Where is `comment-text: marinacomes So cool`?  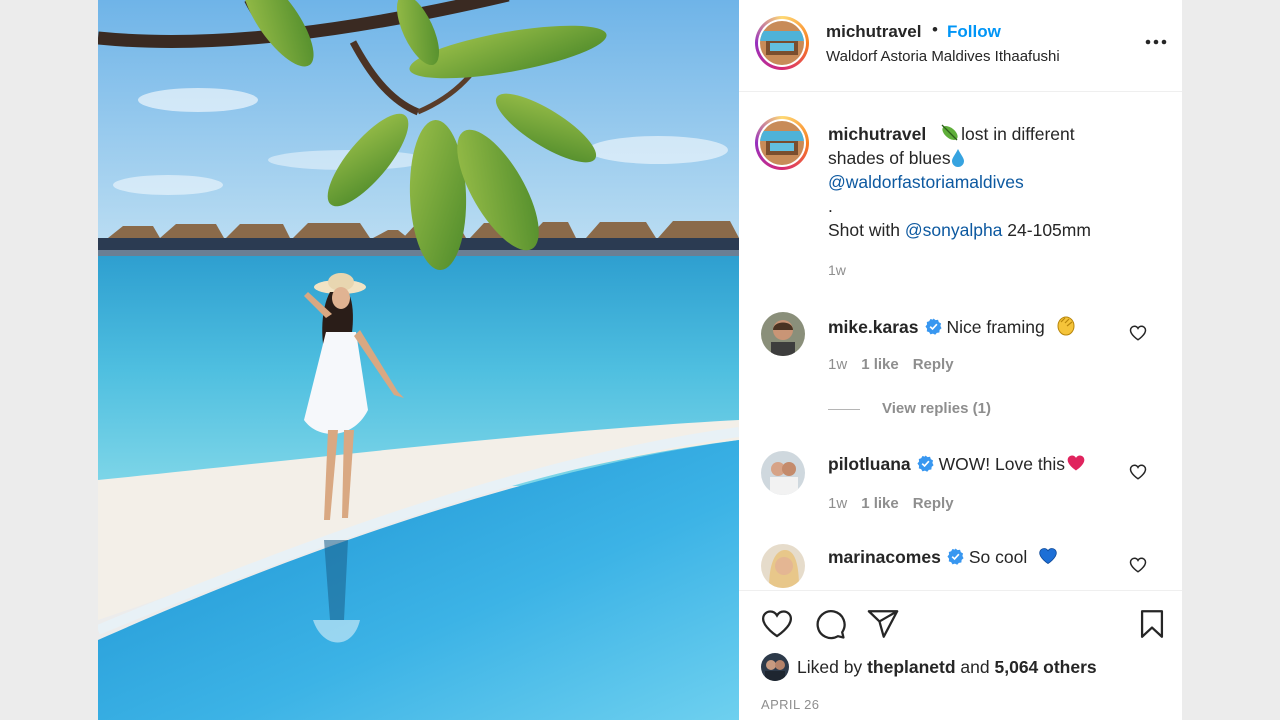 comment-text: marinacomes So cool is located at coordinates (944, 557).